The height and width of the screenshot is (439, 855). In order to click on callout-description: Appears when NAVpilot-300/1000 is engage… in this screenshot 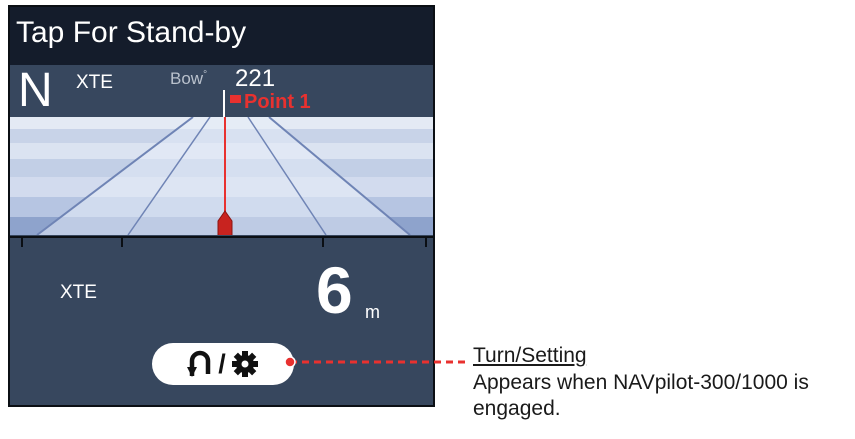, I will do `click(641, 396)`.